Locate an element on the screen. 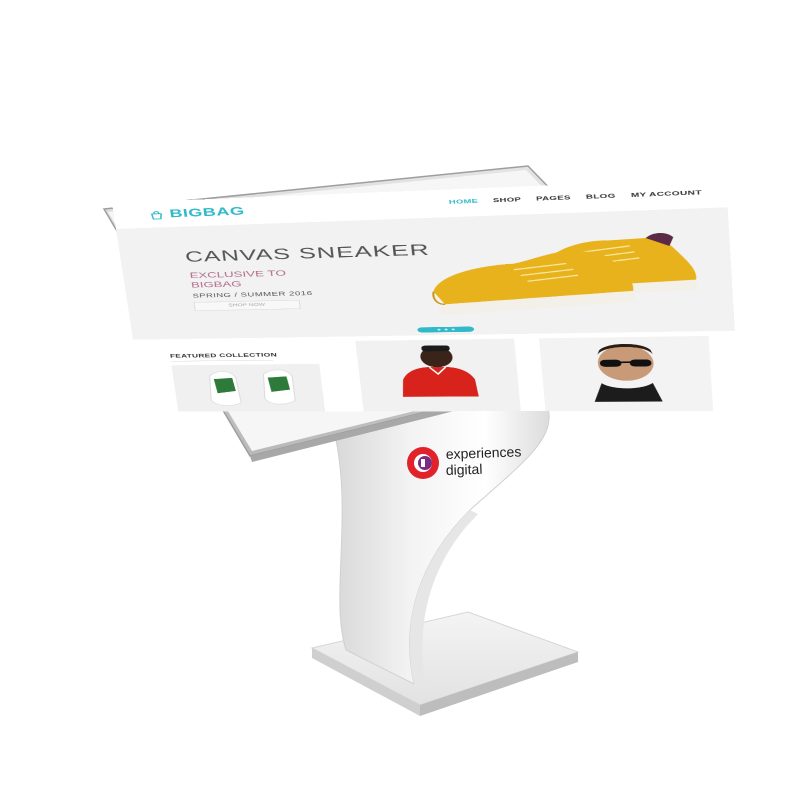  experiences-digital-logo is located at coordinates (423, 463).